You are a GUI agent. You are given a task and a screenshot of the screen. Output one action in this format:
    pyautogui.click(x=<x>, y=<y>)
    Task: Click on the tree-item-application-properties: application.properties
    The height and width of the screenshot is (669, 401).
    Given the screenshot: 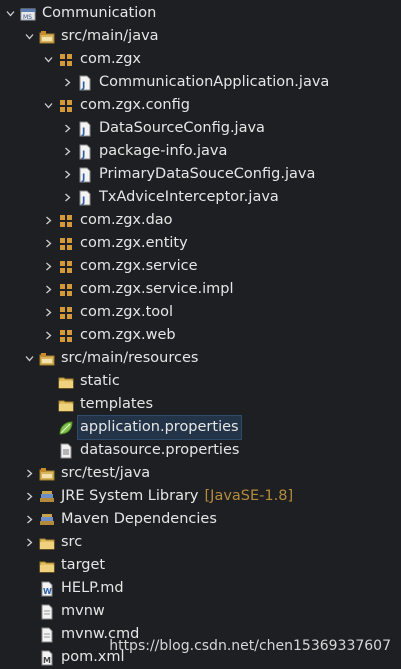 What is the action you would take?
    pyautogui.click(x=200, y=427)
    